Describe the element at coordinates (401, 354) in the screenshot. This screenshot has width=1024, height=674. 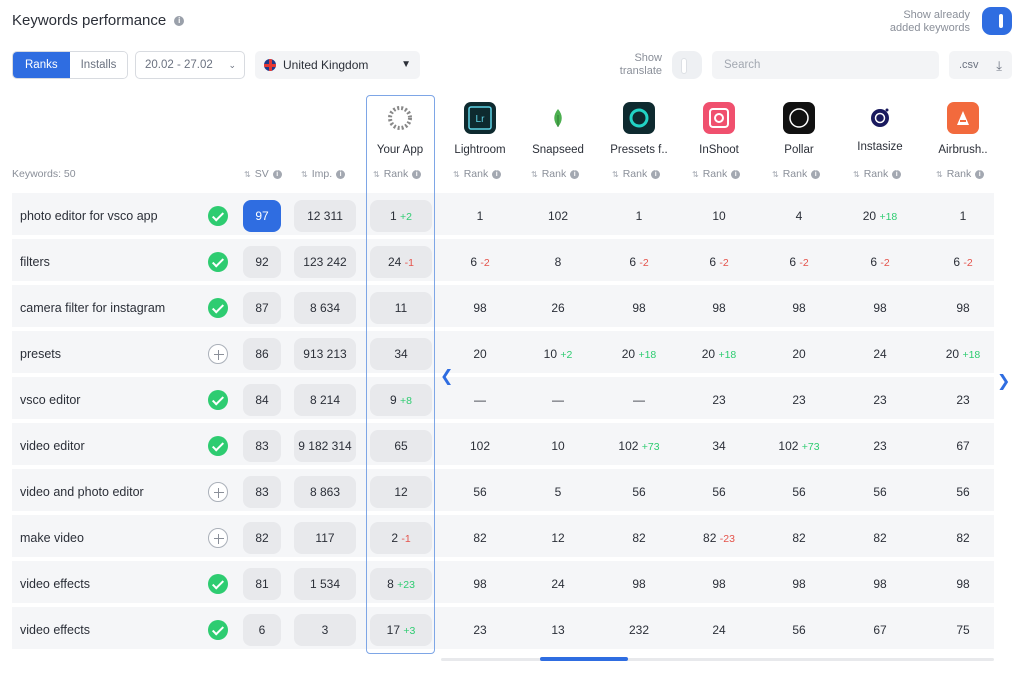
I see `your-app-rank: 34` at that location.